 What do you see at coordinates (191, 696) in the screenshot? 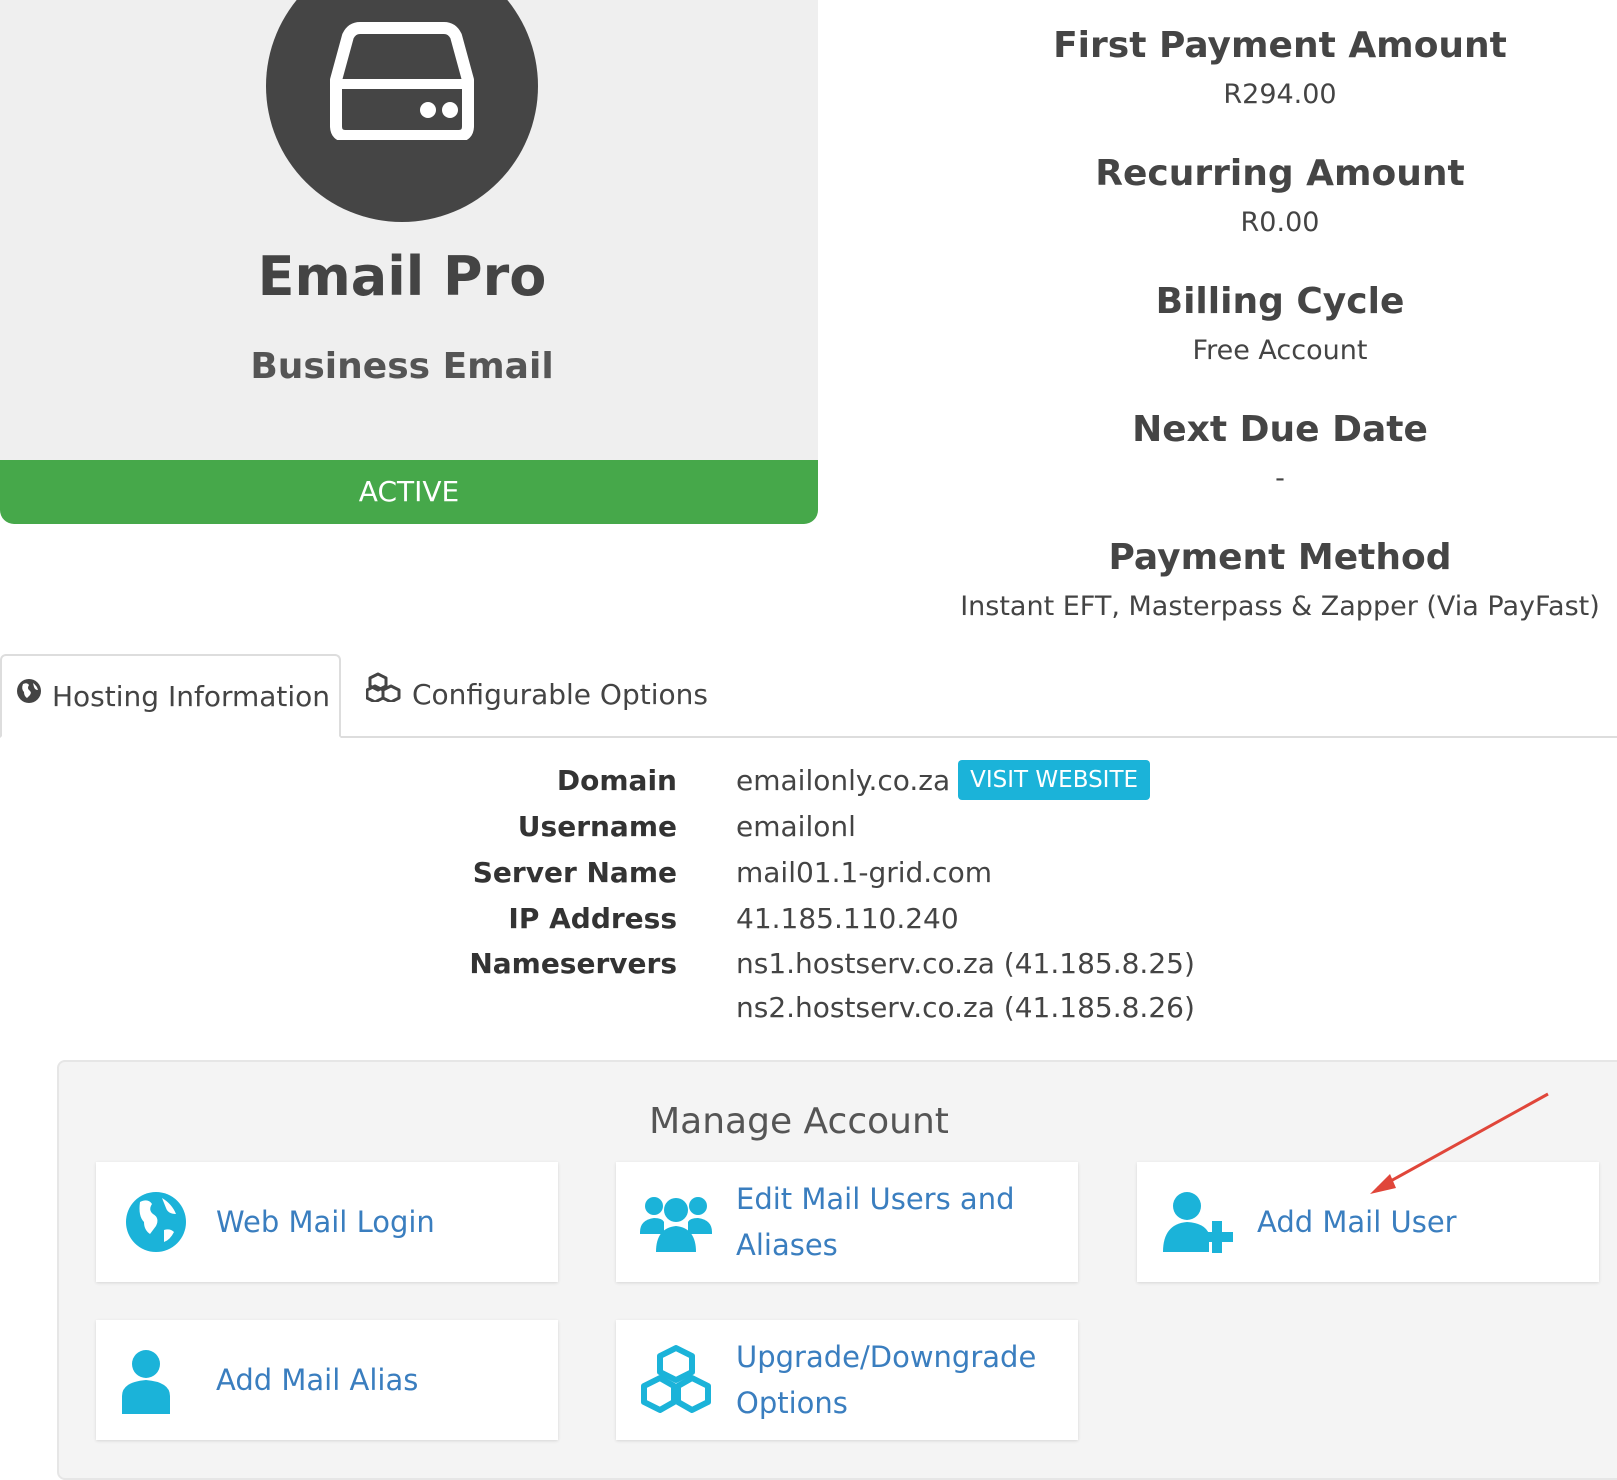
I see `tab-label: Hosting Information` at bounding box center [191, 696].